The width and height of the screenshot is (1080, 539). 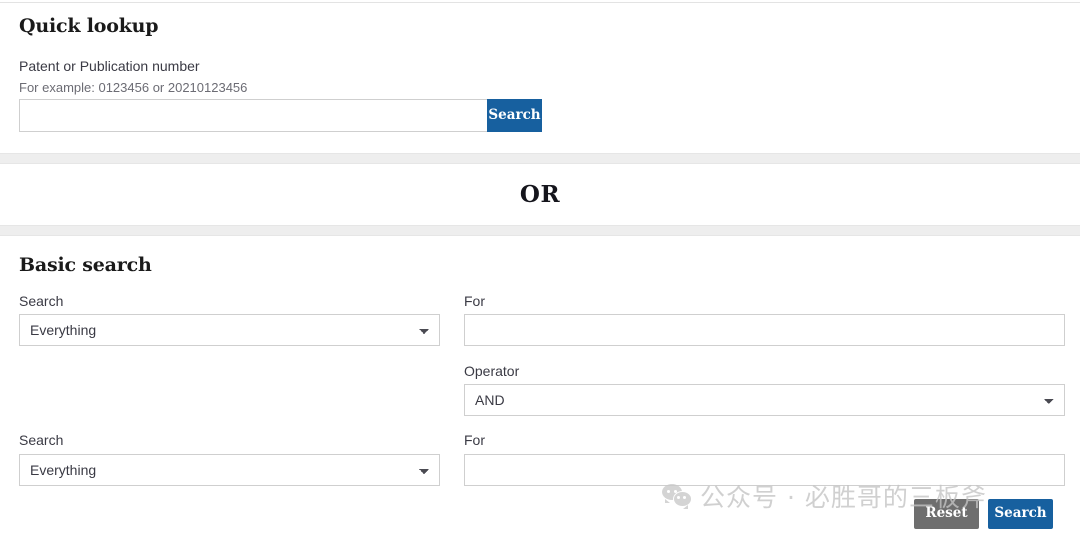 What do you see at coordinates (514, 115) in the screenshot?
I see `quick-lookup-search-button: Search` at bounding box center [514, 115].